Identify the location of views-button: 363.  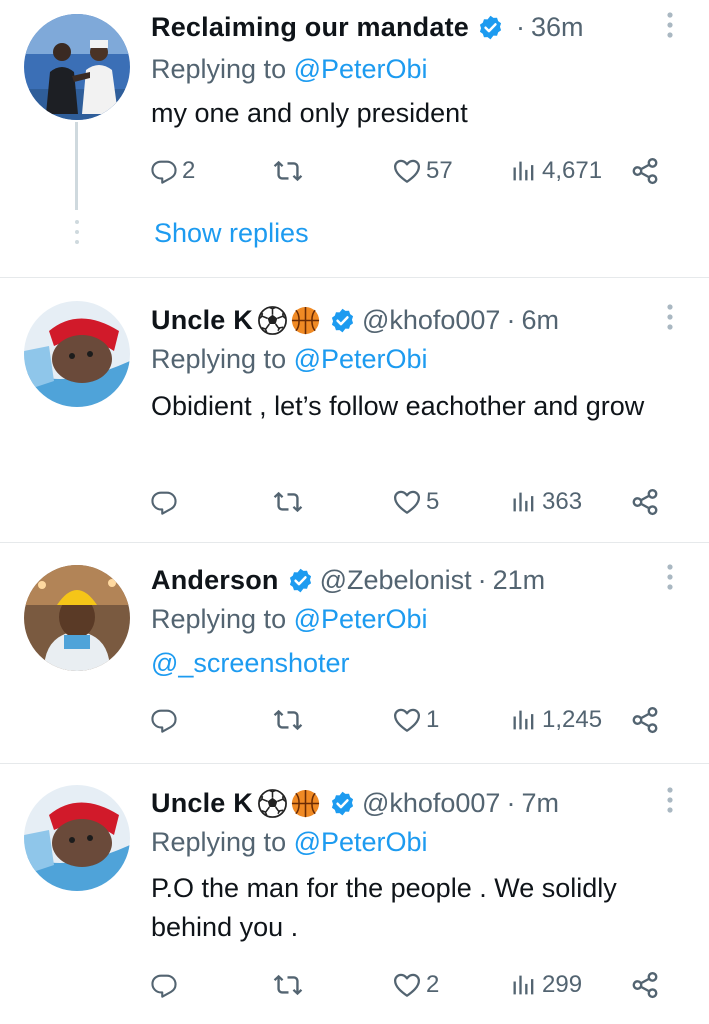
(546, 502).